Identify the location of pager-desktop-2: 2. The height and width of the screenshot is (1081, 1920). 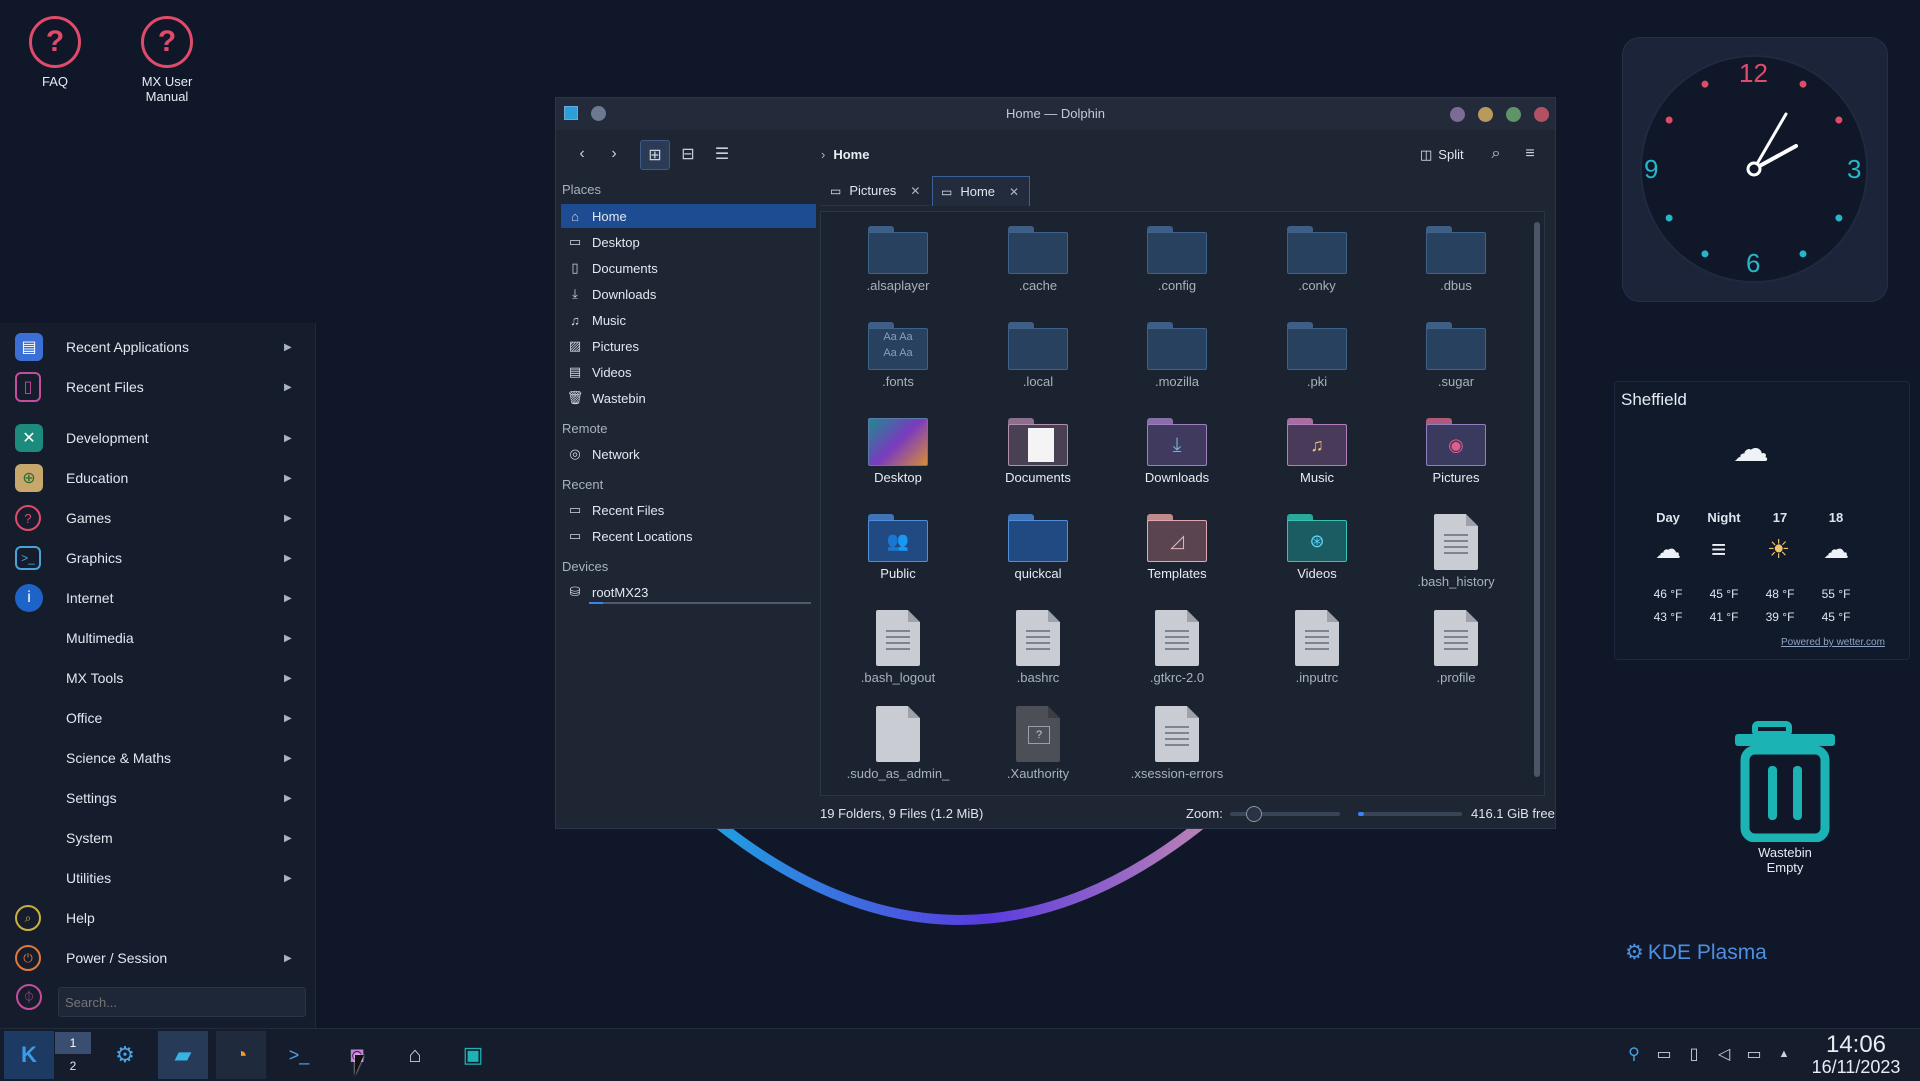
(73, 1066).